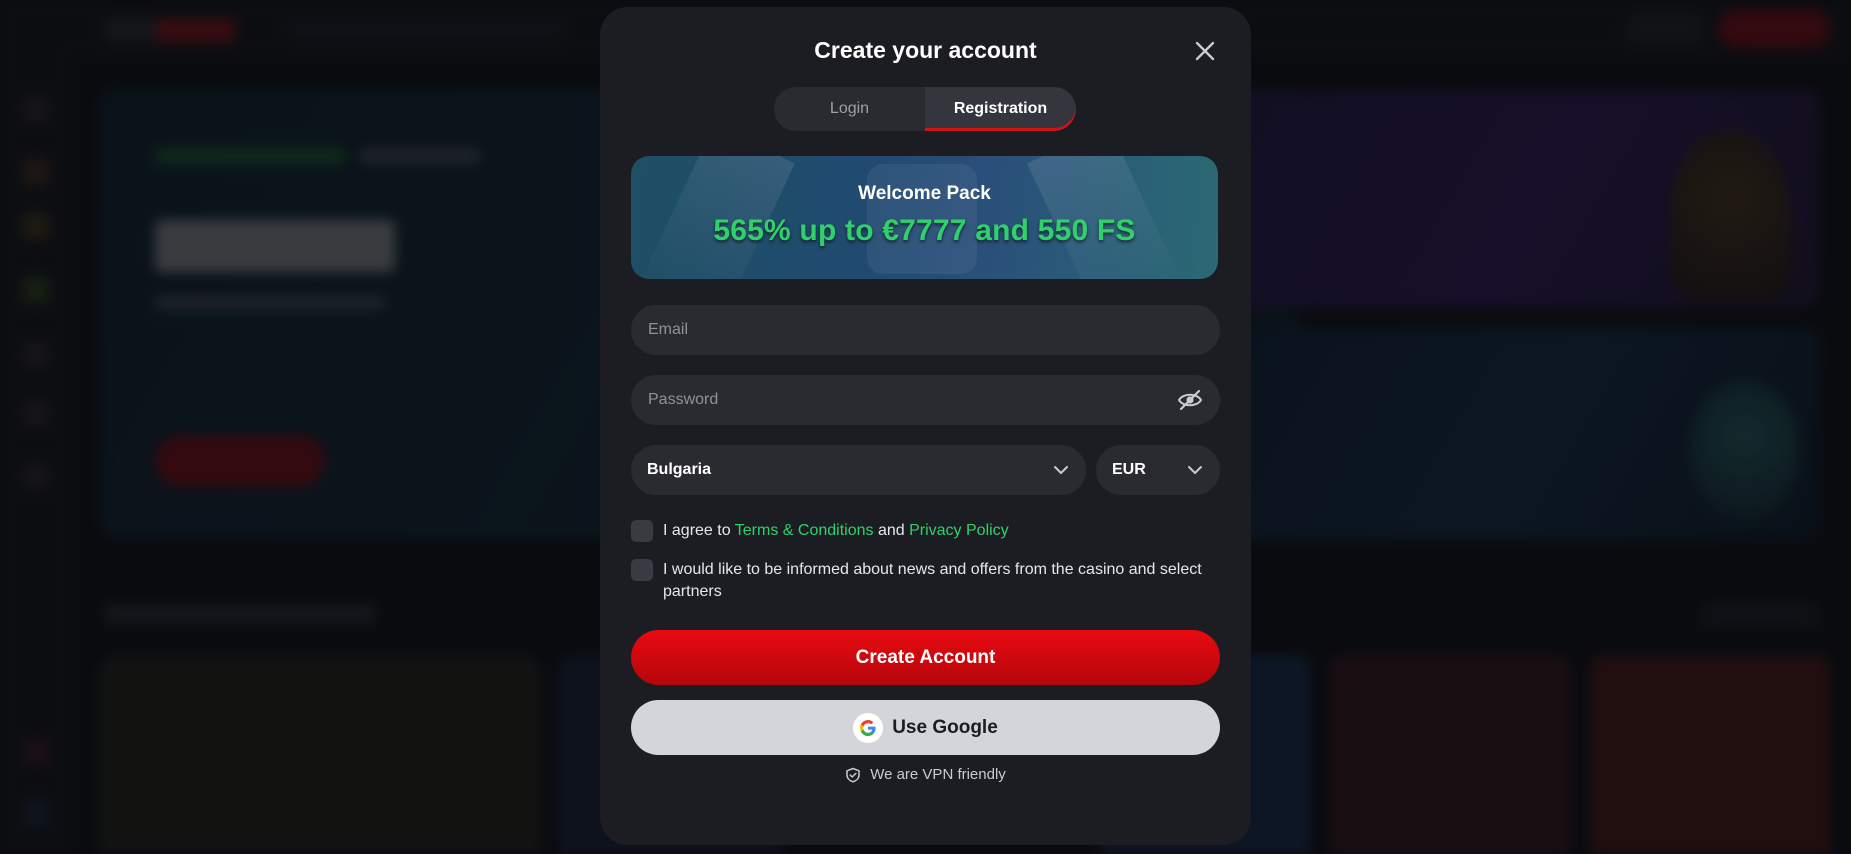 The height and width of the screenshot is (854, 1851). What do you see at coordinates (959, 530) in the screenshot?
I see `privacy-link: Privacy Policy` at bounding box center [959, 530].